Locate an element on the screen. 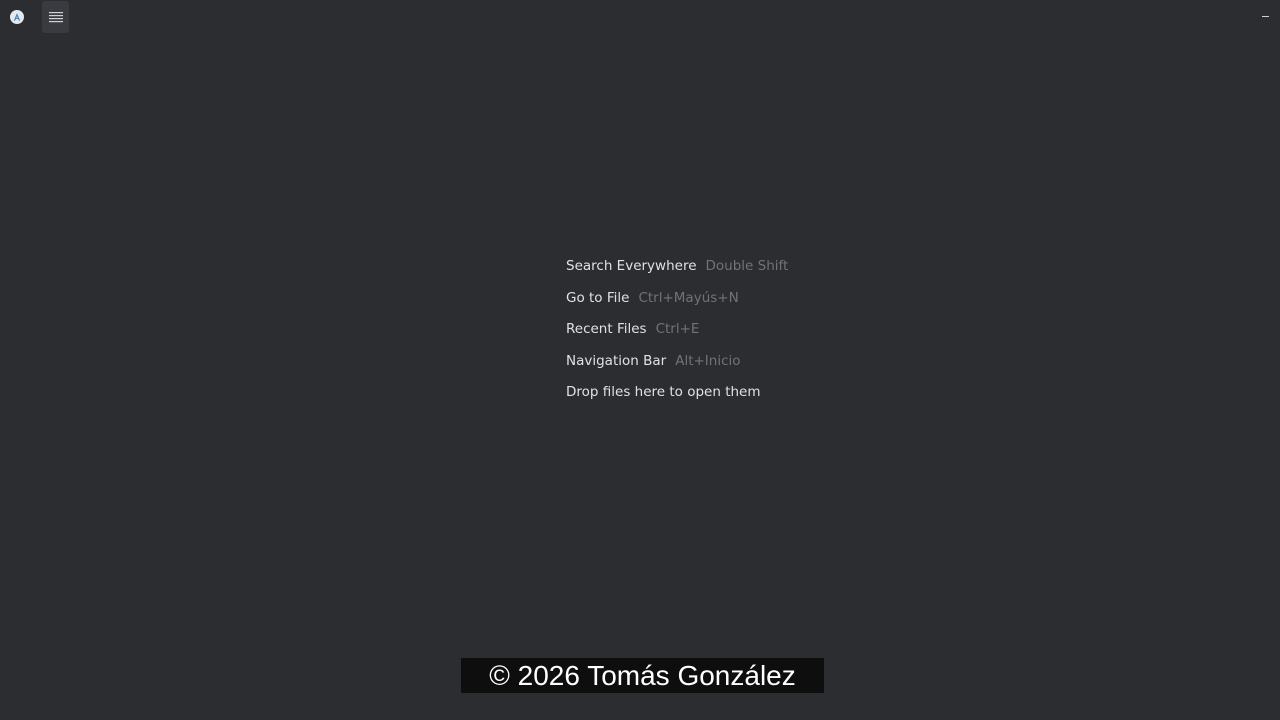  hint-action: Drop files here to open them is located at coordinates (663, 392).